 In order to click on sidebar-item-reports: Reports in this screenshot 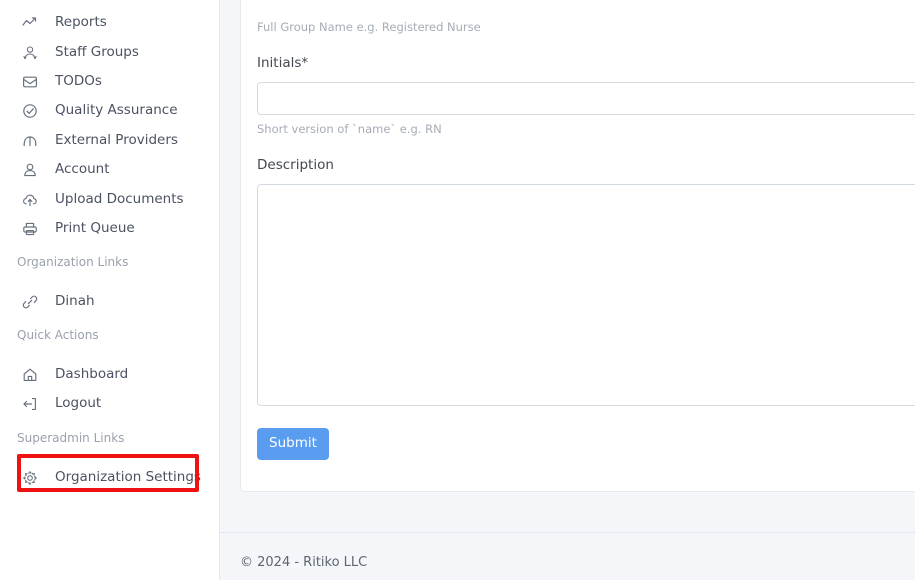, I will do `click(53, 22)`.